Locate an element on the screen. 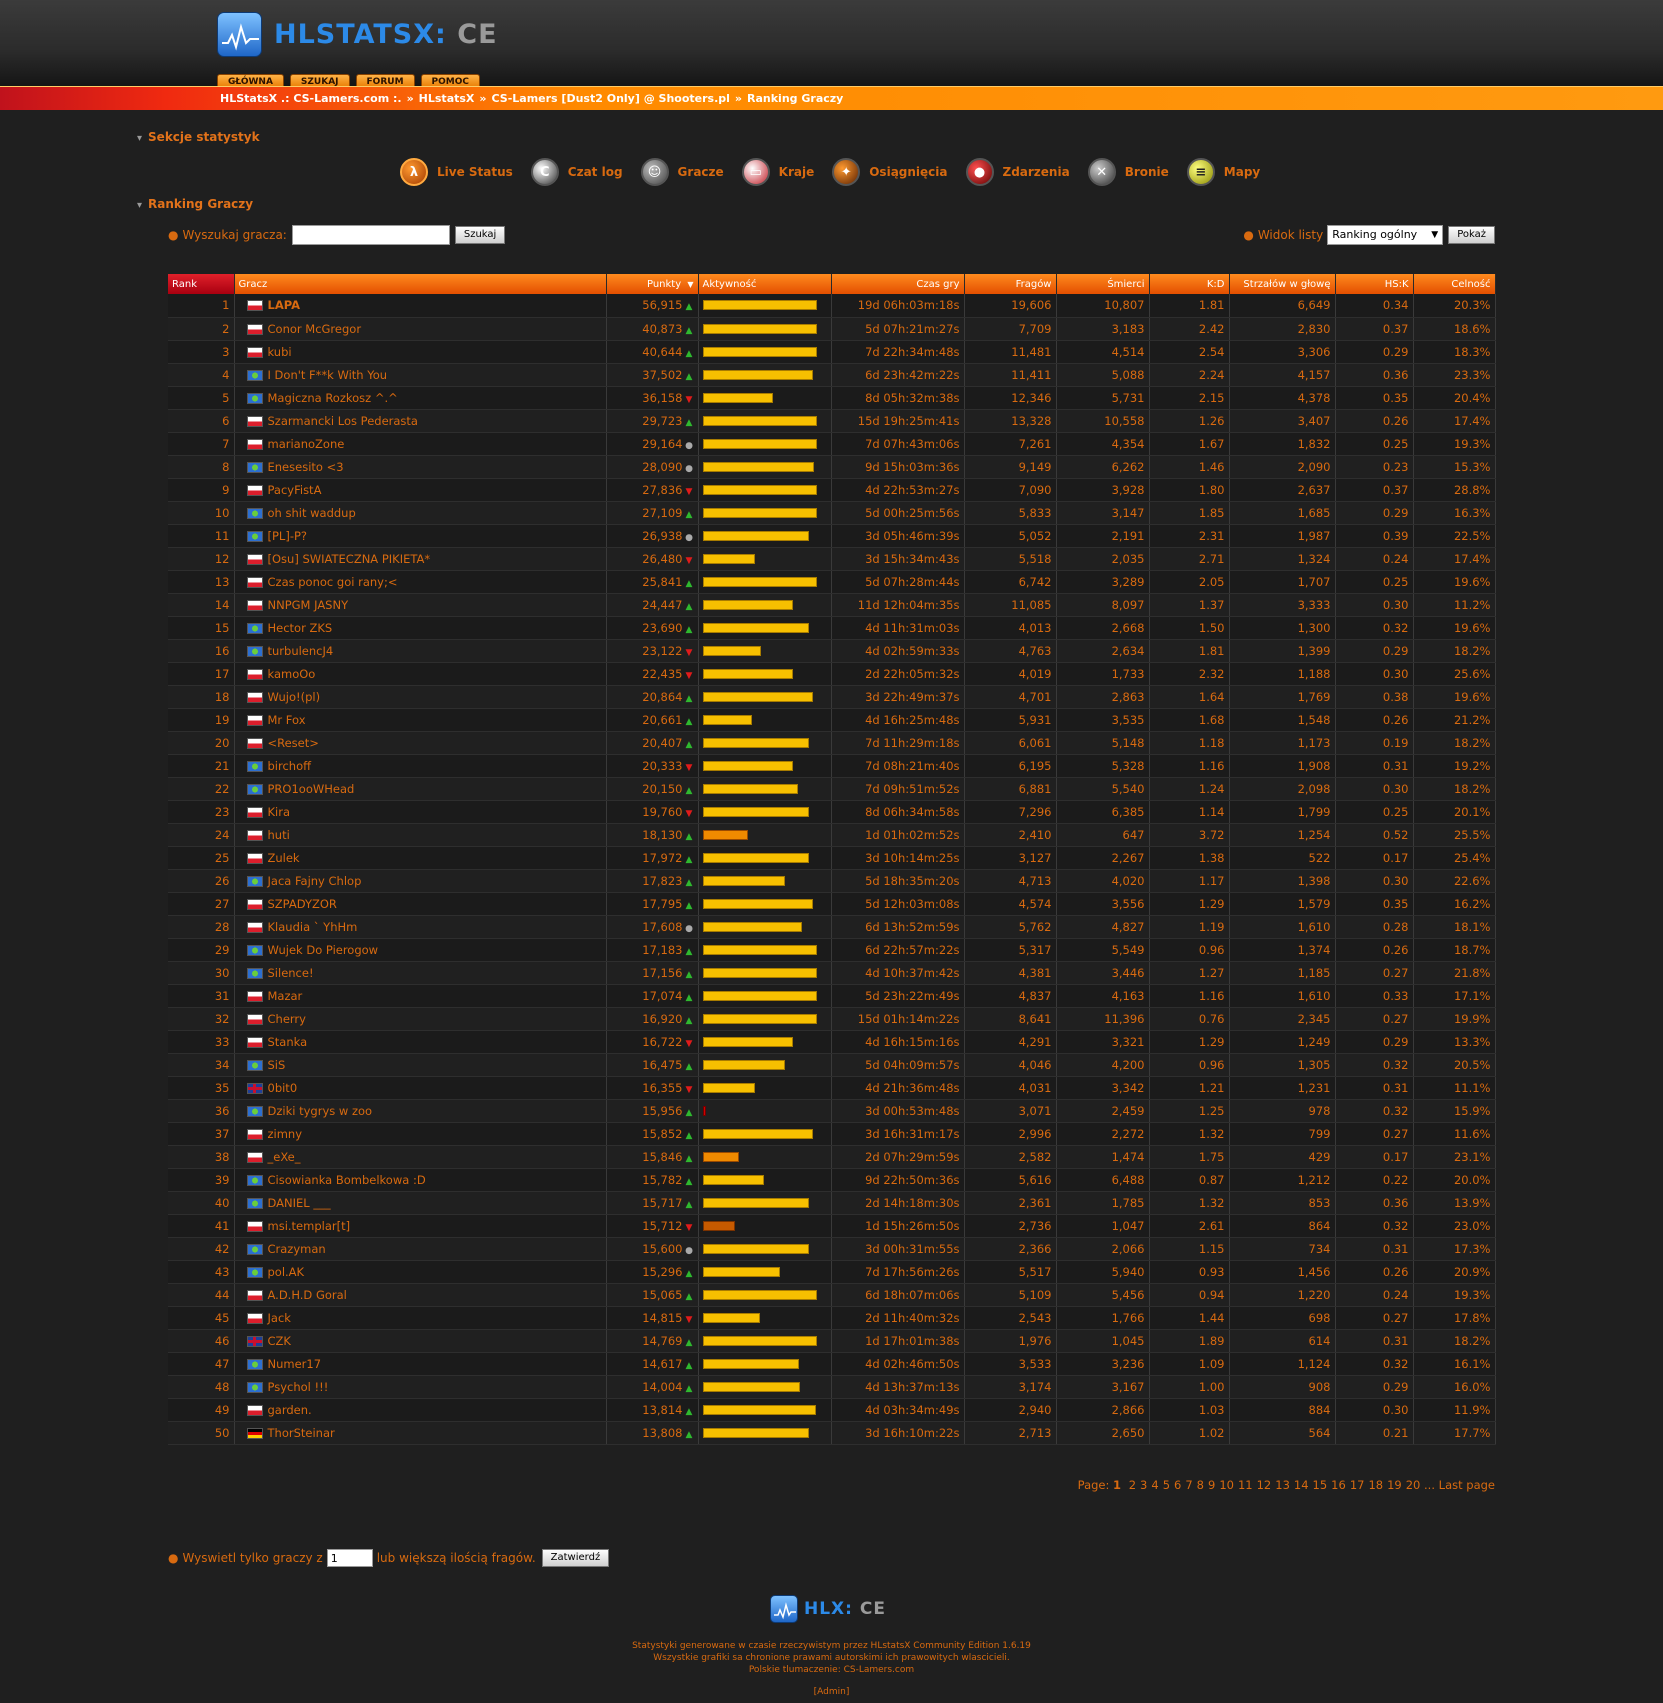 The height and width of the screenshot is (1703, 1663). pagination-page-link: 10 is located at coordinates (1226, 1485).